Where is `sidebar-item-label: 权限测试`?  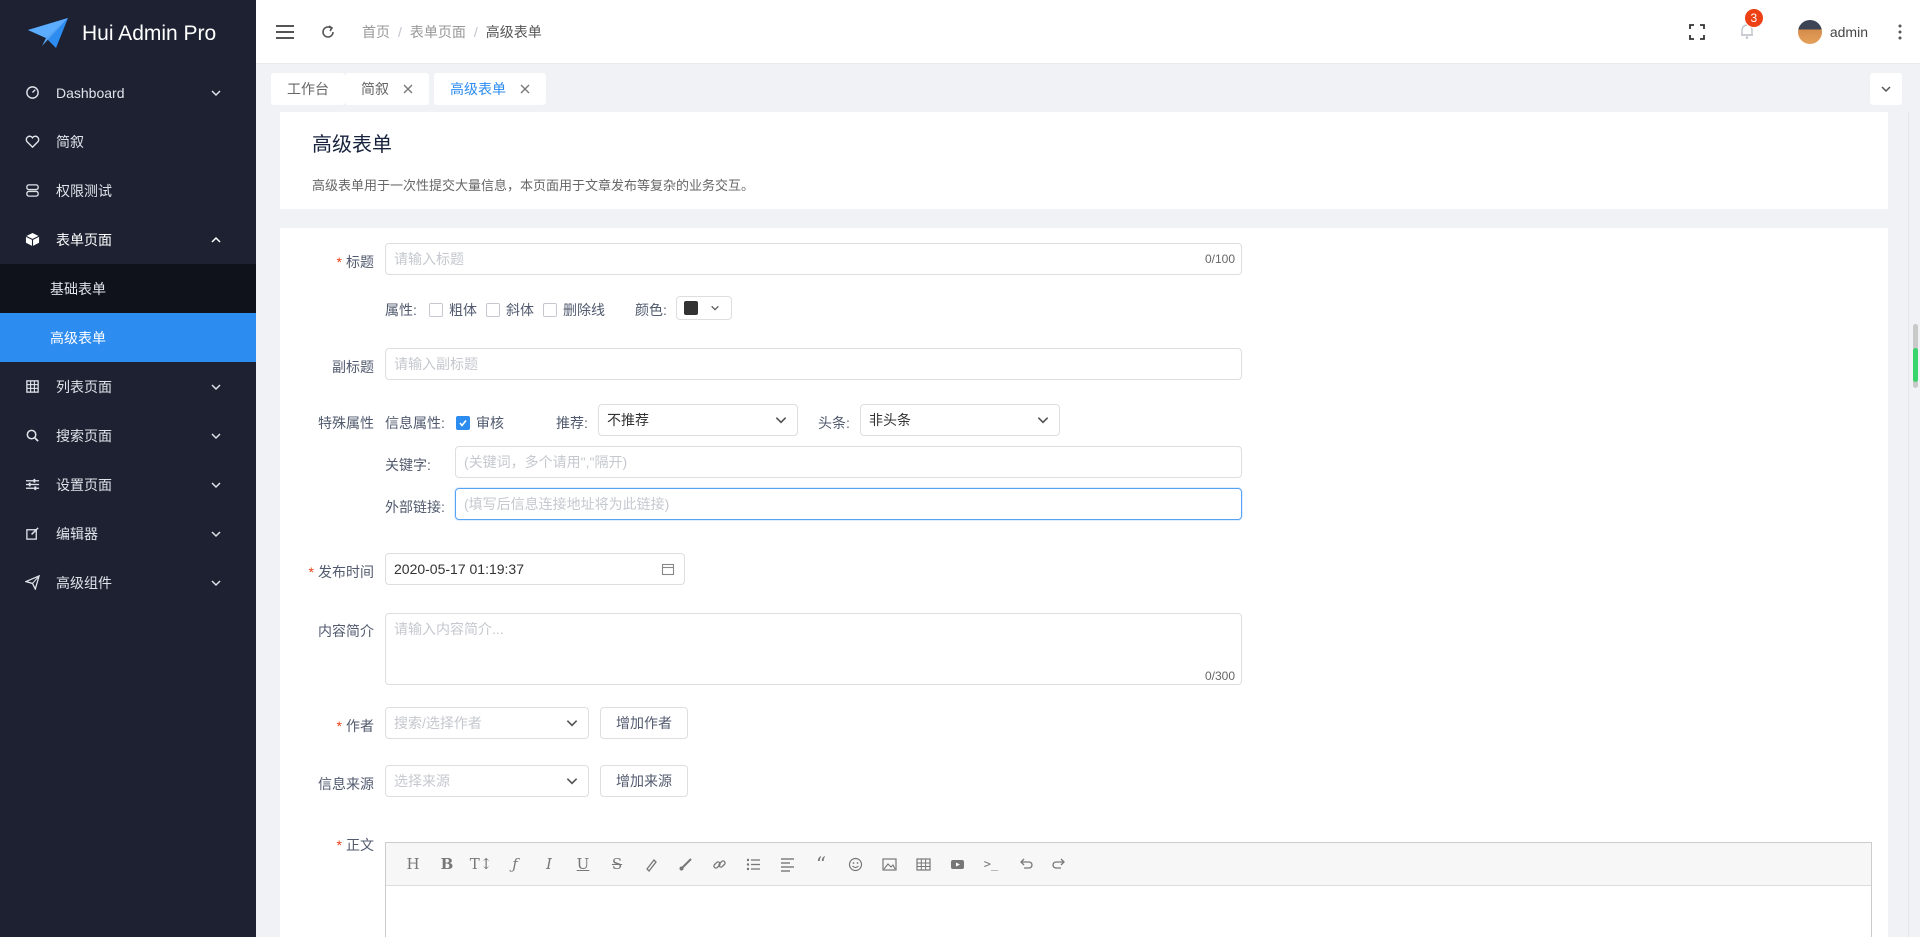 sidebar-item-label: 权限测试 is located at coordinates (84, 190).